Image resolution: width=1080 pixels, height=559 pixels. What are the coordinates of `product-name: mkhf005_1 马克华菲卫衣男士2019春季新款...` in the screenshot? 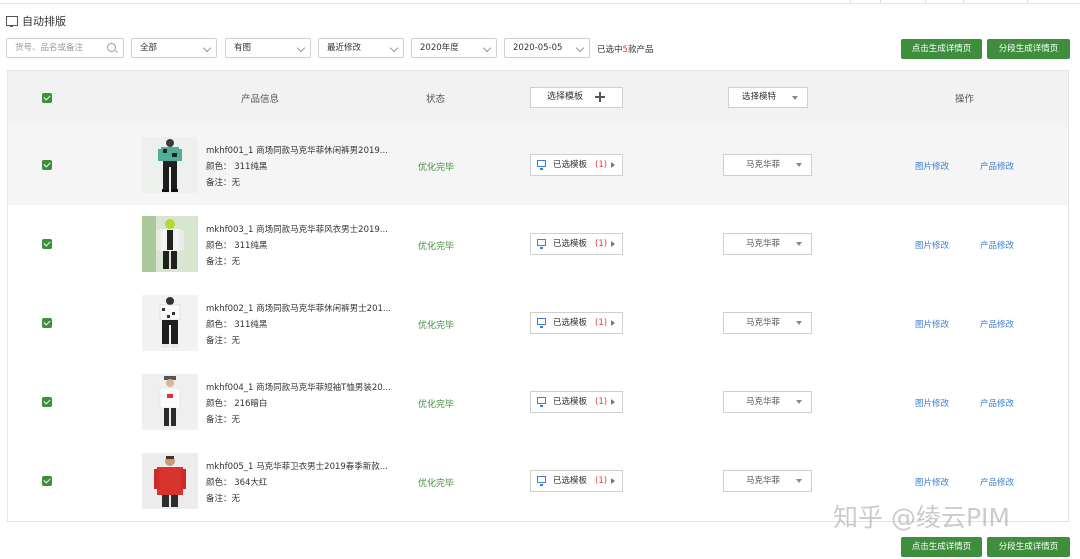 It's located at (297, 467).